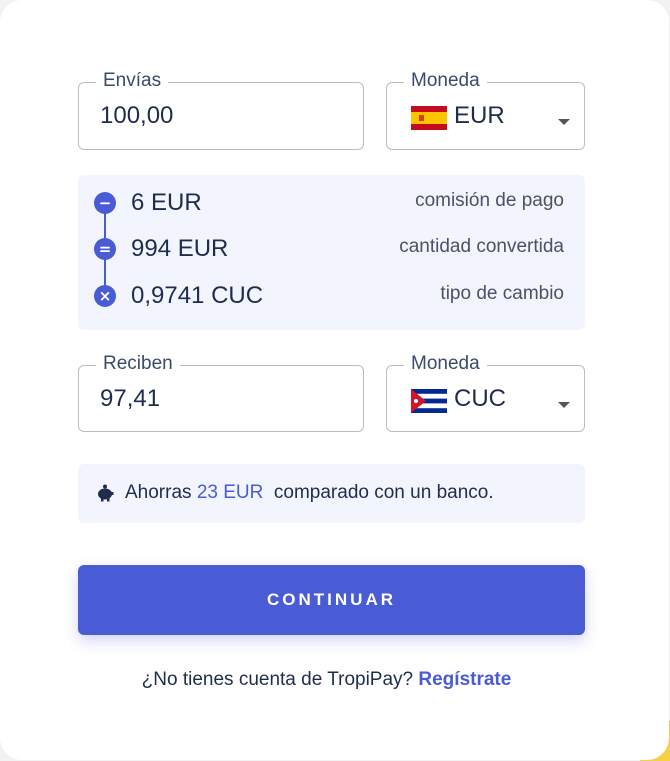 This screenshot has width=670, height=761. Describe the element at coordinates (479, 115) in the screenshot. I see `send-currency-value: EUR` at that location.